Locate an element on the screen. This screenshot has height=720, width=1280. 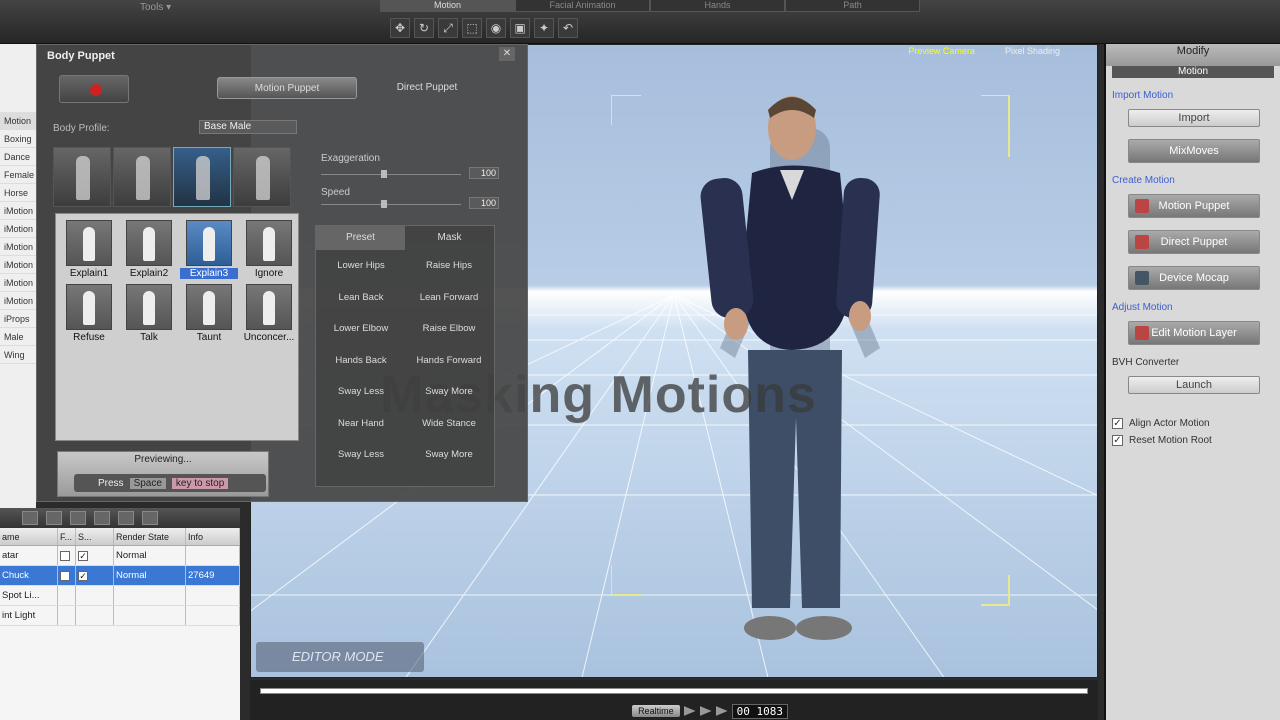
mixmoves-button: MixMoves is located at coordinates (1194, 151).